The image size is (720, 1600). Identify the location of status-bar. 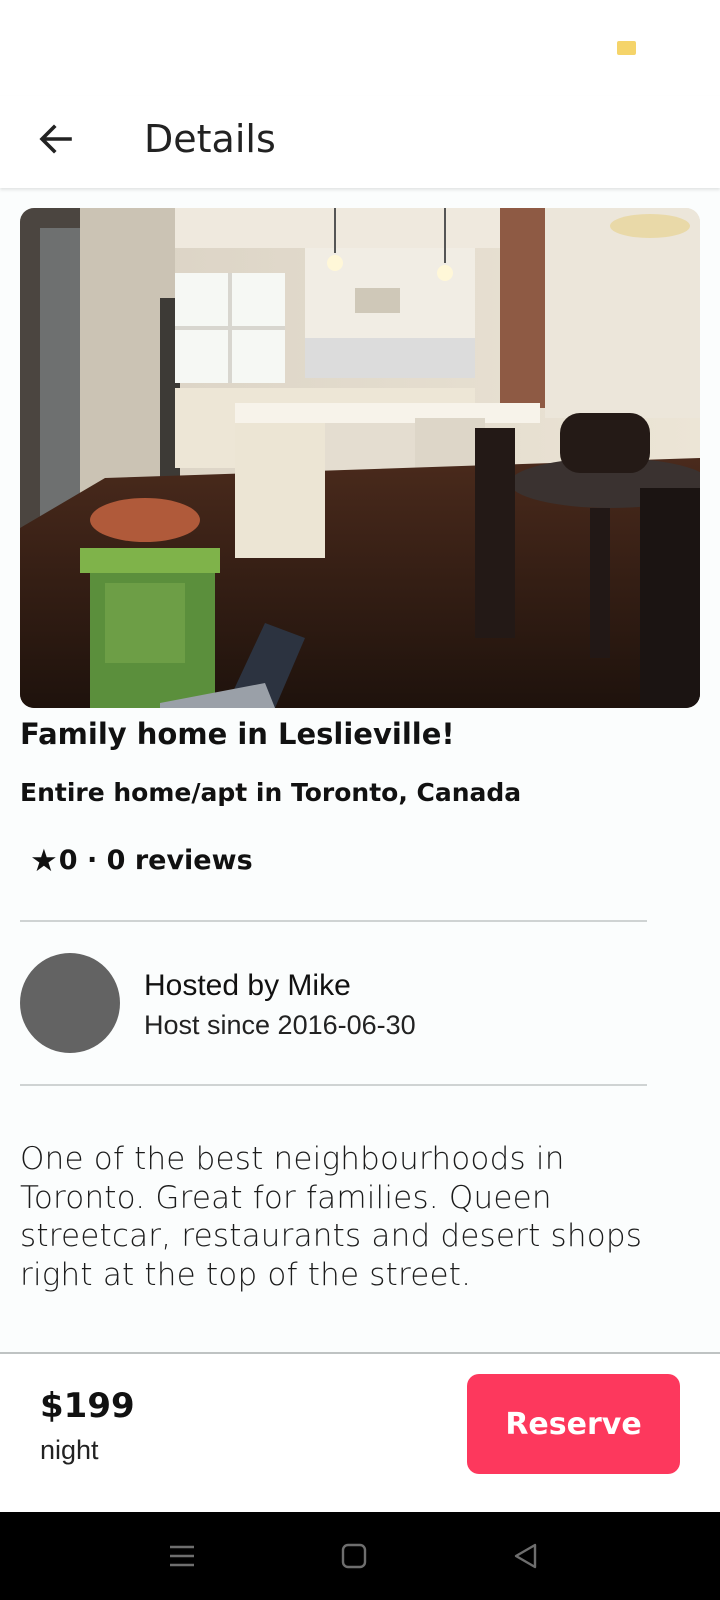
(360, 48).